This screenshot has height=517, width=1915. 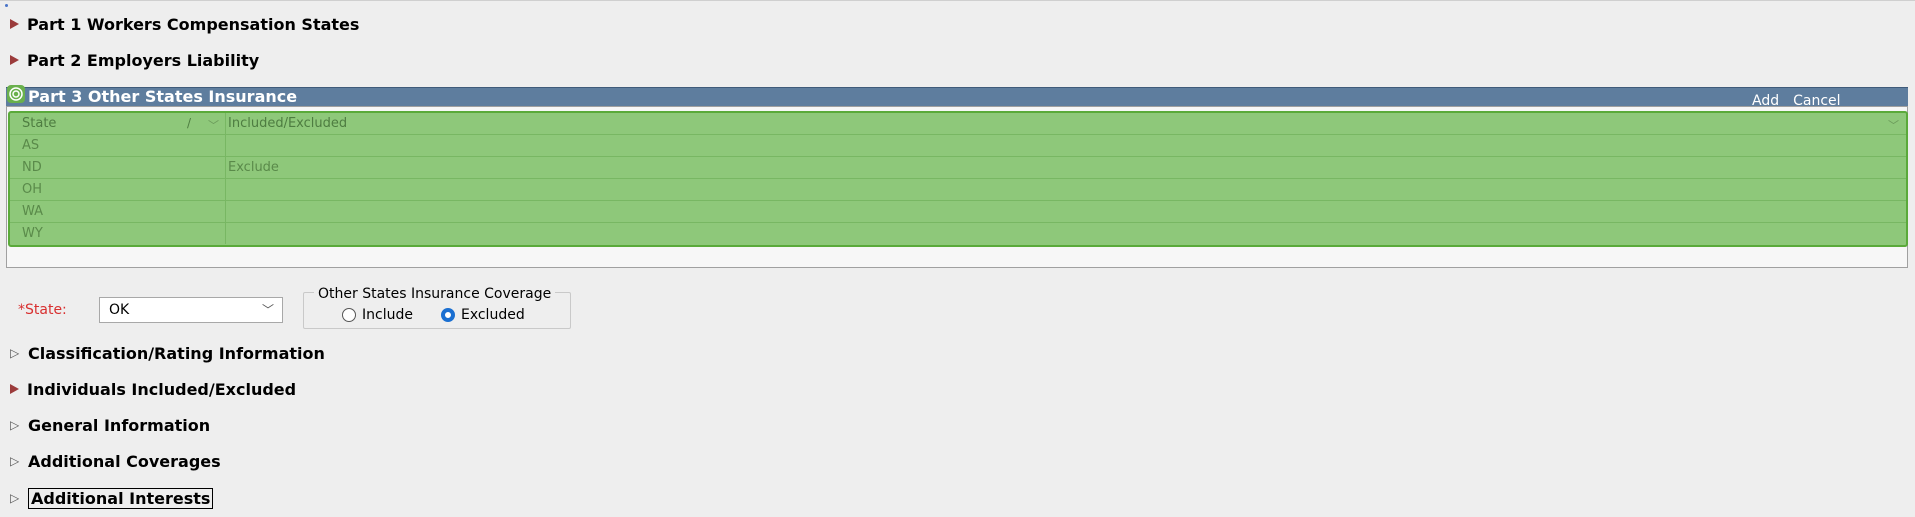 I want to click on column-header-state: State, so click(x=39, y=123).